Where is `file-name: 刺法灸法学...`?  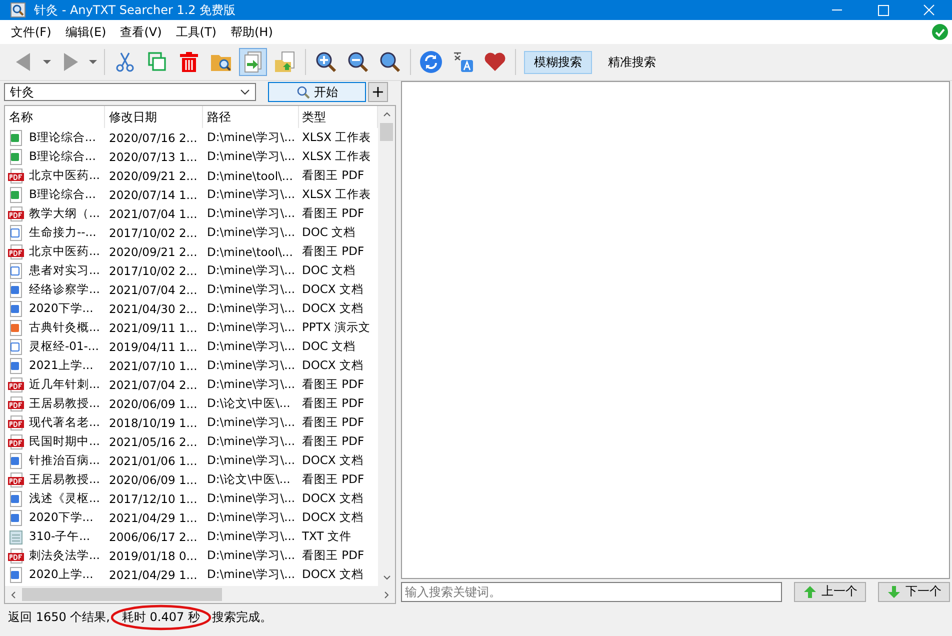 file-name: 刺法灸法学... is located at coordinates (64, 555).